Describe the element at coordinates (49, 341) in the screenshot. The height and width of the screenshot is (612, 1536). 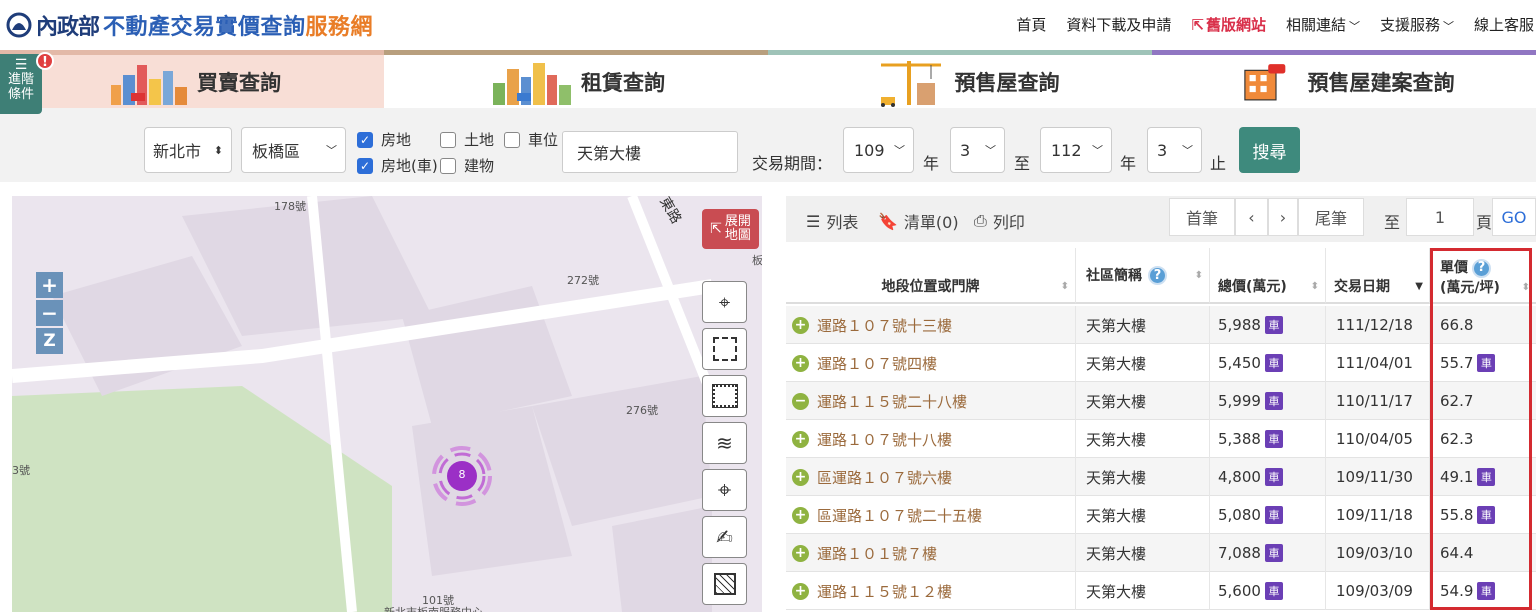
I see `zoom-reset-button: Z` at that location.